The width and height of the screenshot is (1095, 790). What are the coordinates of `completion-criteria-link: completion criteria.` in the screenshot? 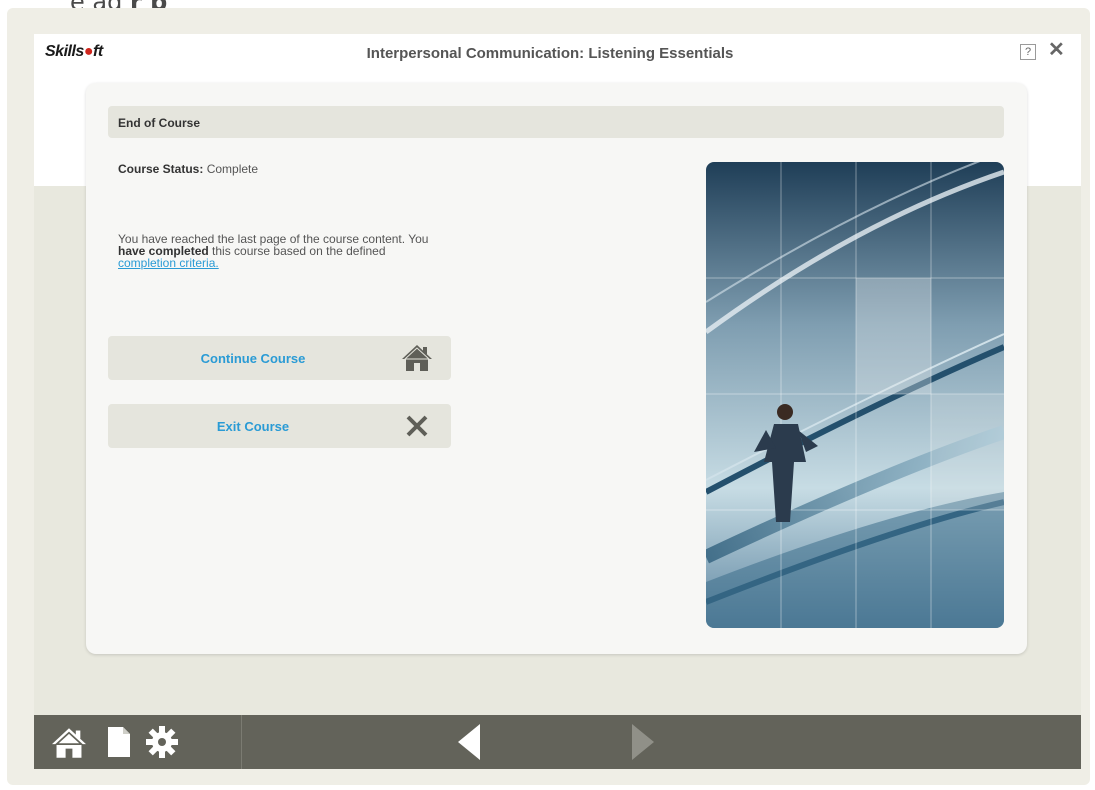 It's located at (168, 263).